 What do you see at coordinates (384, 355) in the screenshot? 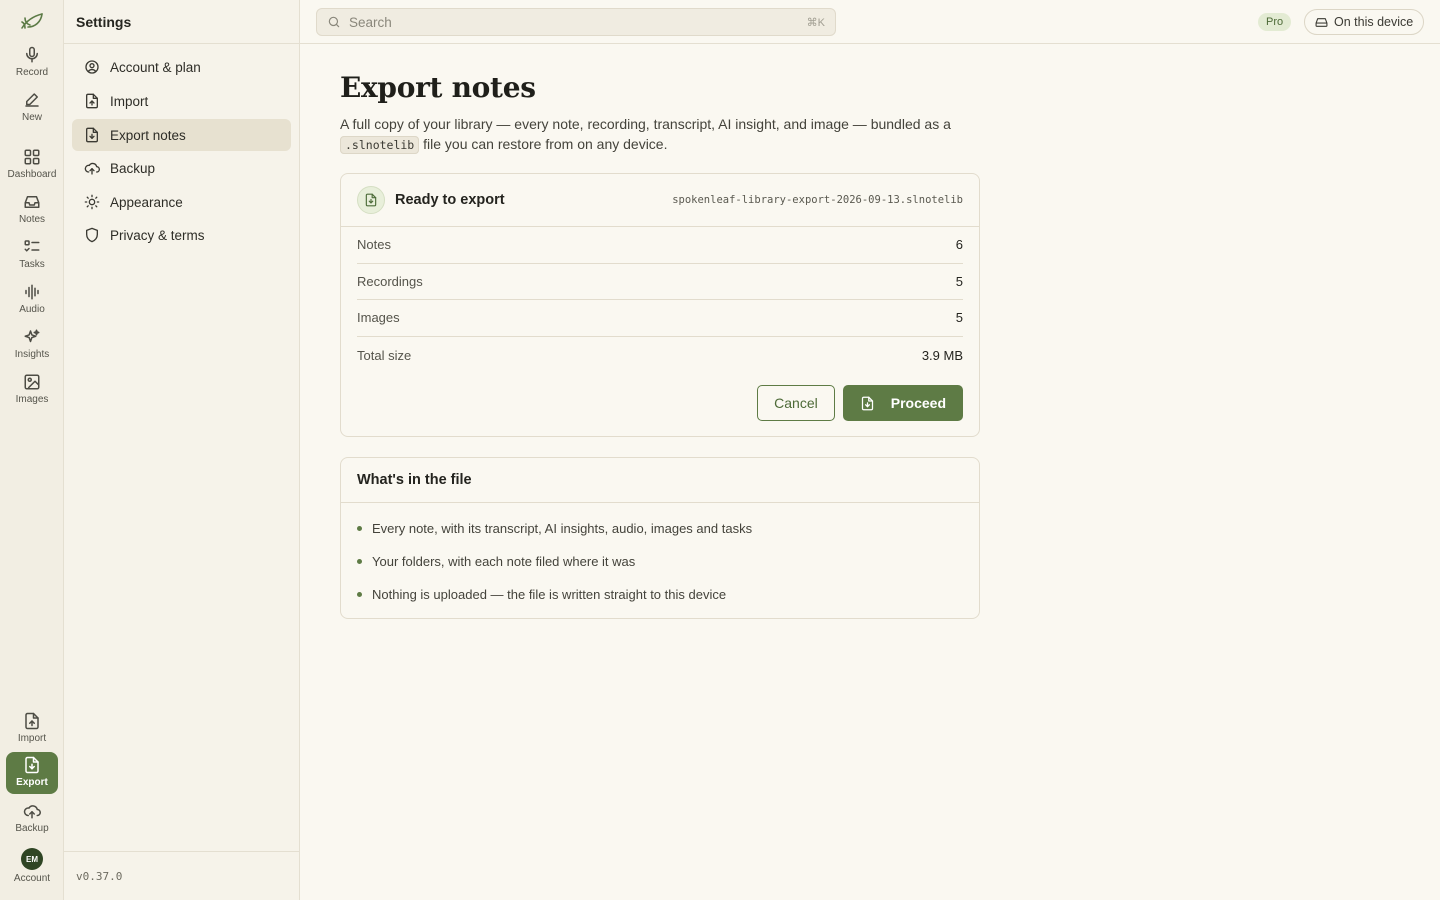
I see `stat-label: Total size` at bounding box center [384, 355].